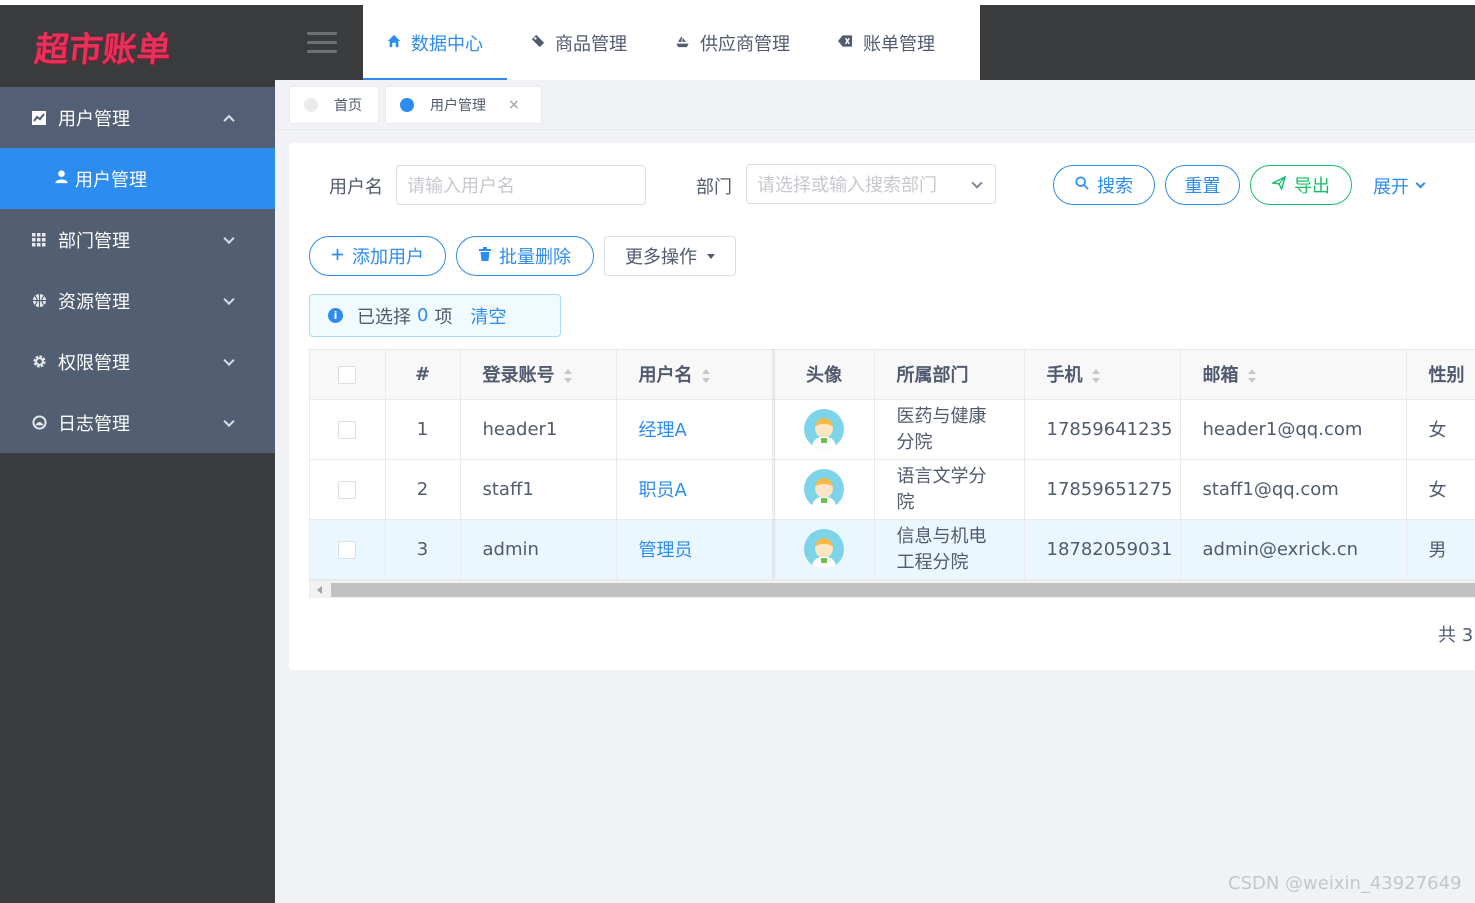 The image size is (1475, 903). What do you see at coordinates (423, 375) in the screenshot?
I see `column-header-index: #` at bounding box center [423, 375].